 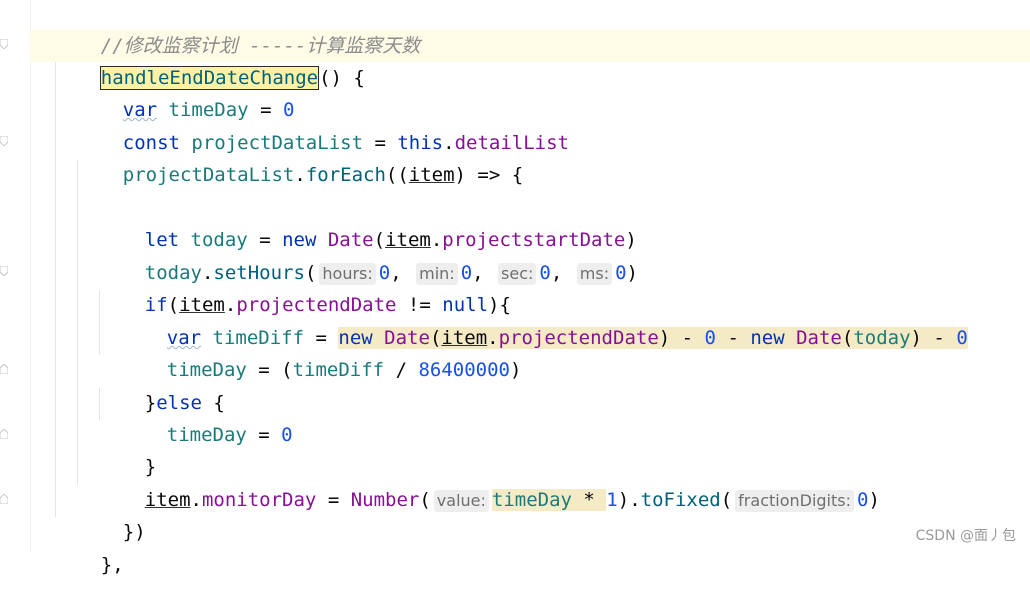 What do you see at coordinates (681, 500) in the screenshot?
I see `method-tofixed: toFixed` at bounding box center [681, 500].